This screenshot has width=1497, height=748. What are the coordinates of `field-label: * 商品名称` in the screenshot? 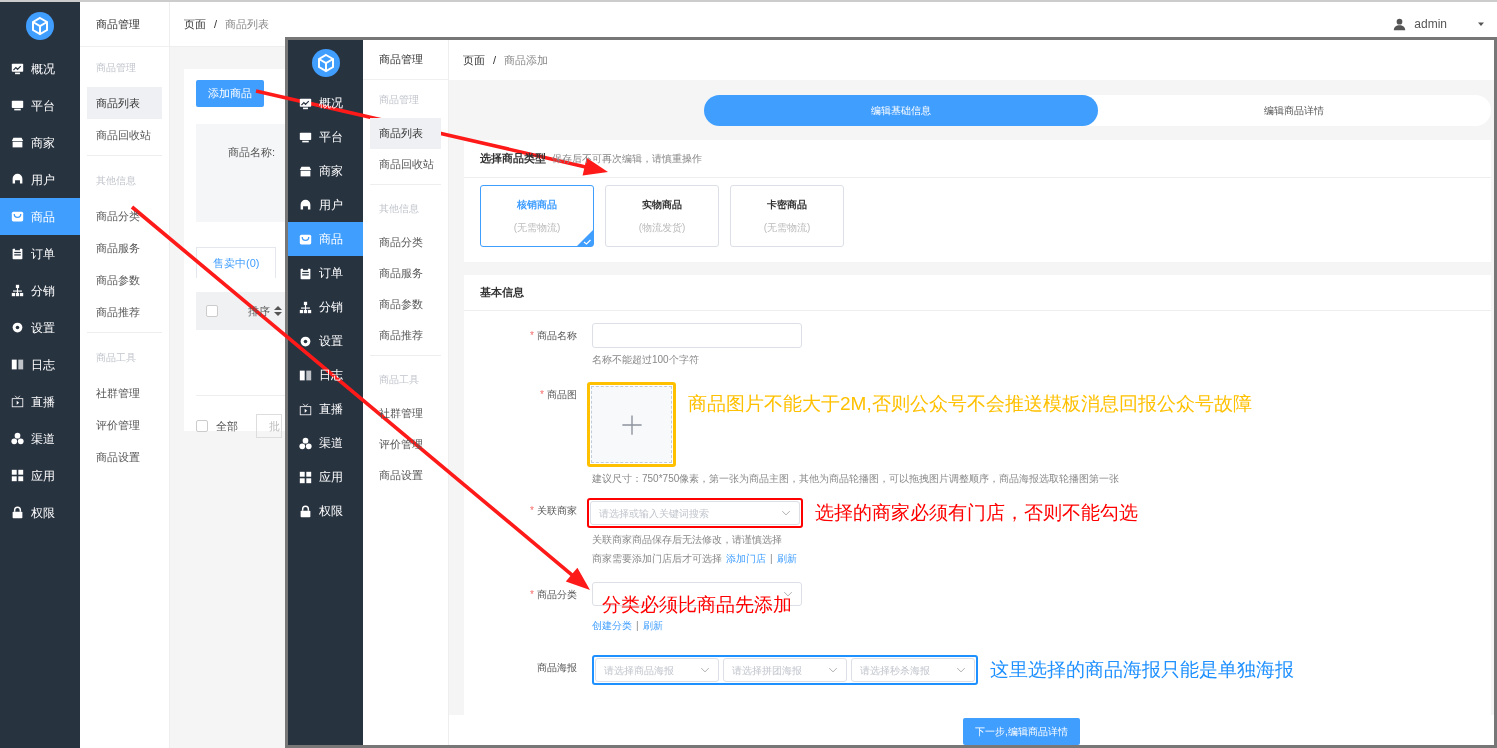 It's located at (553, 336).